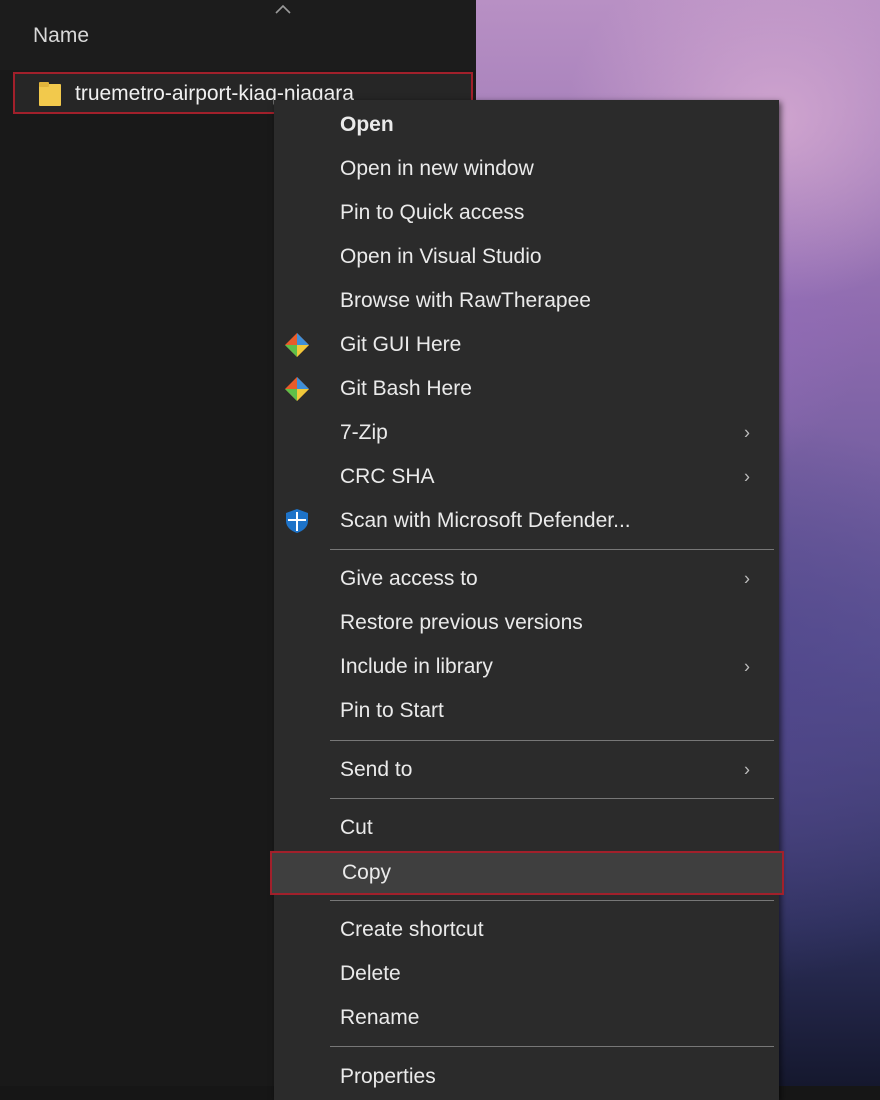  I want to click on menu-item-label: 7-Zip, so click(364, 432).